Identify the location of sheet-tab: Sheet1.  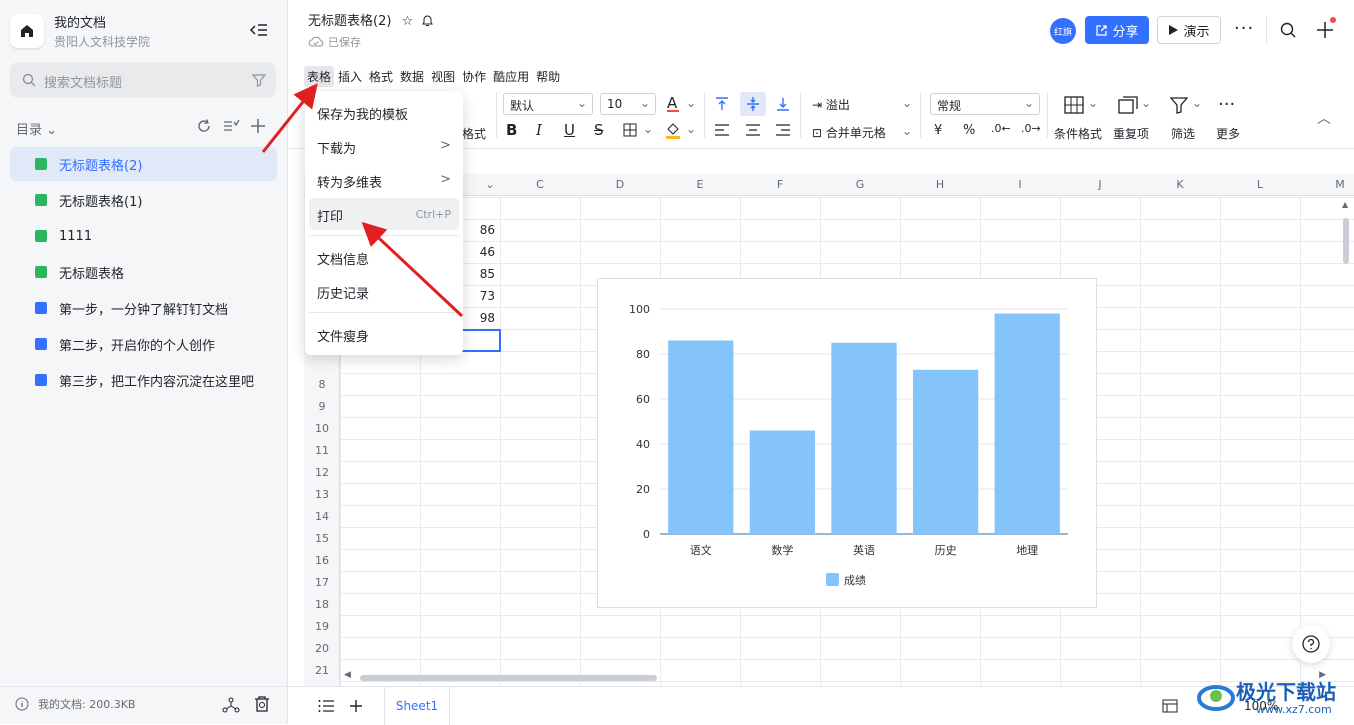
(417, 706).